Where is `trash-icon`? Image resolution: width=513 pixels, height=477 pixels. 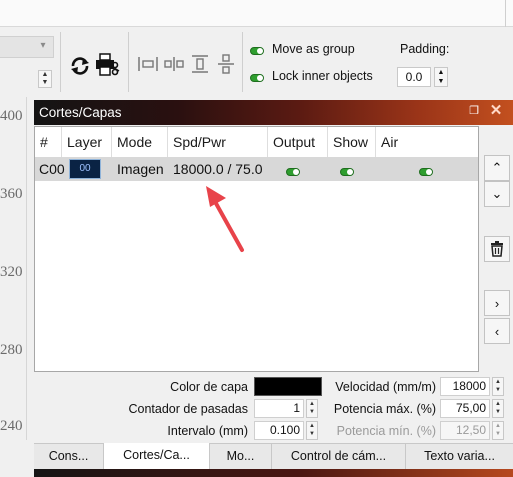
trash-icon is located at coordinates (497, 249).